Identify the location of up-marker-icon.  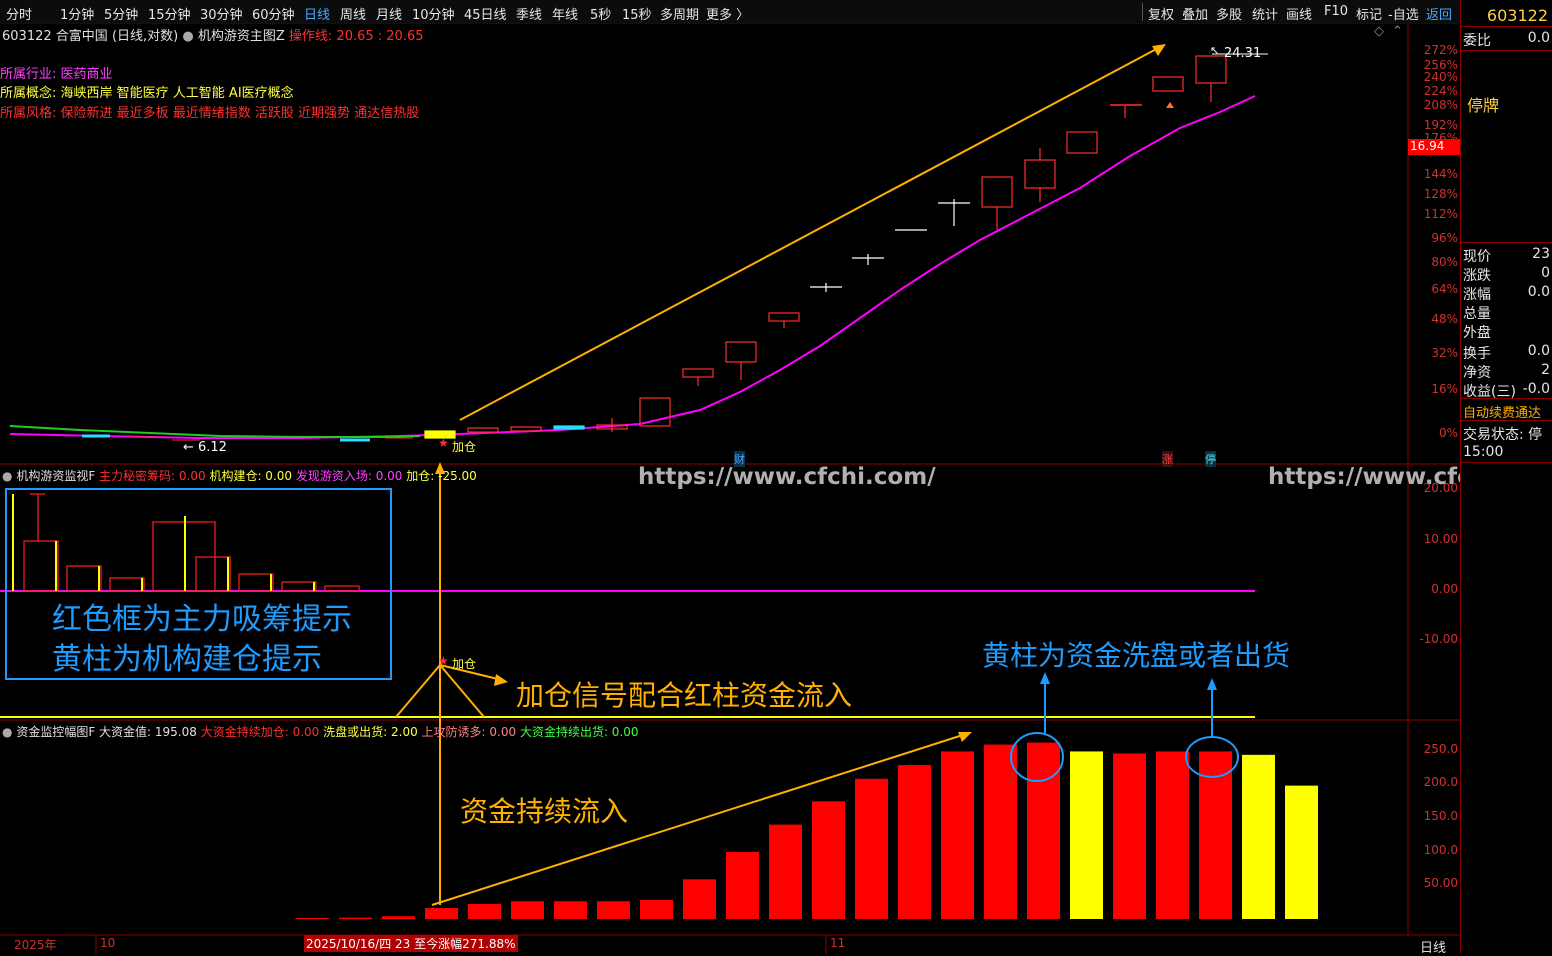
(1170, 105).